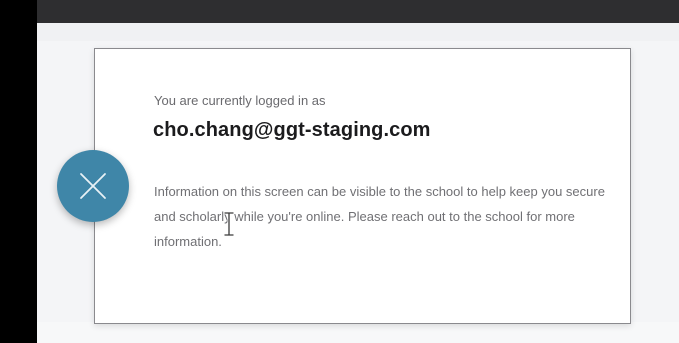  Describe the element at coordinates (358, 332) in the screenshot. I see `bottom-area` at that location.